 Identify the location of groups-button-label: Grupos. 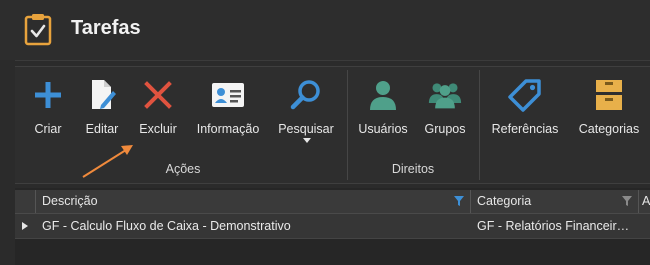
(445, 129).